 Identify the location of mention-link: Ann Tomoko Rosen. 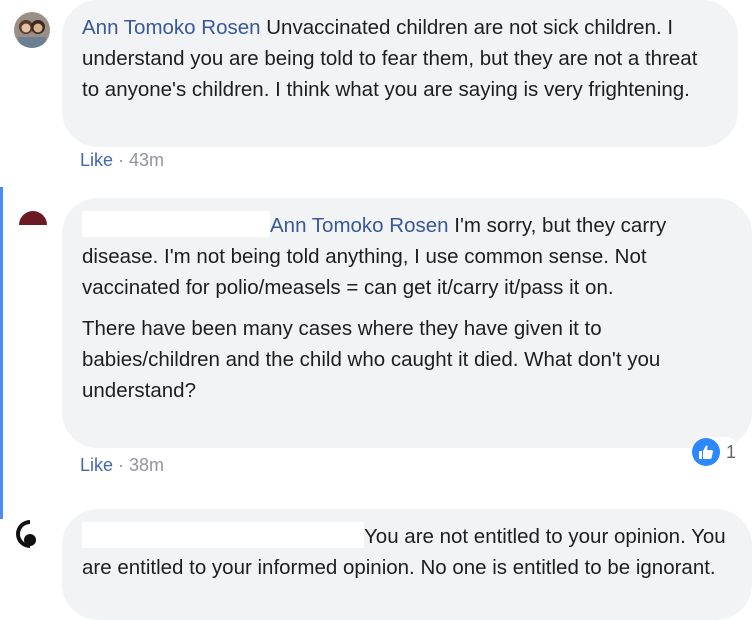
(359, 225).